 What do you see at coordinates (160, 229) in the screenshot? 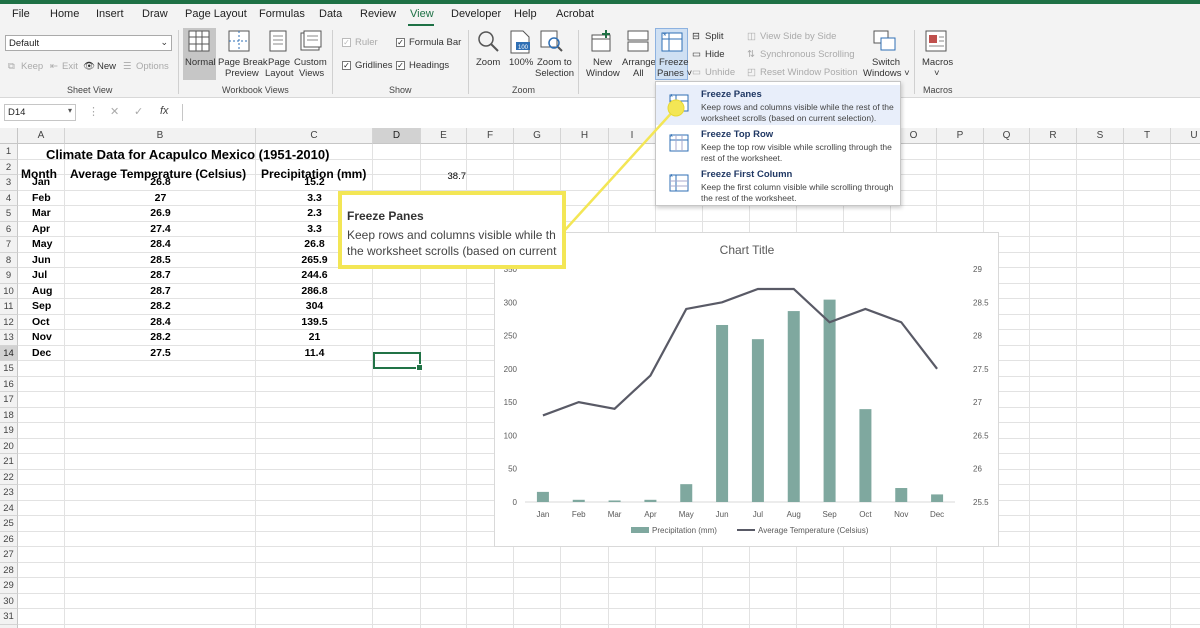
I see `cell-temperature: 27.4` at bounding box center [160, 229].